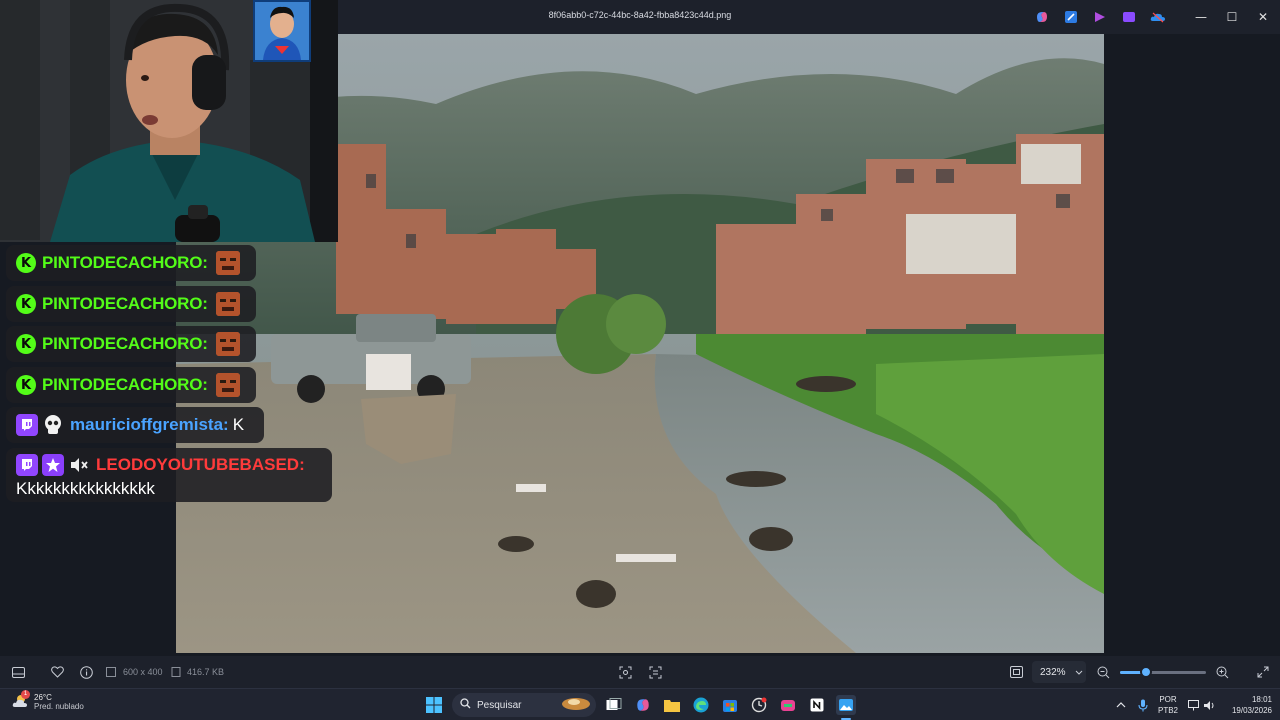  Describe the element at coordinates (200, 464) in the screenshot. I see `chat-username: LEODOYOUTUBEBASED:` at that location.